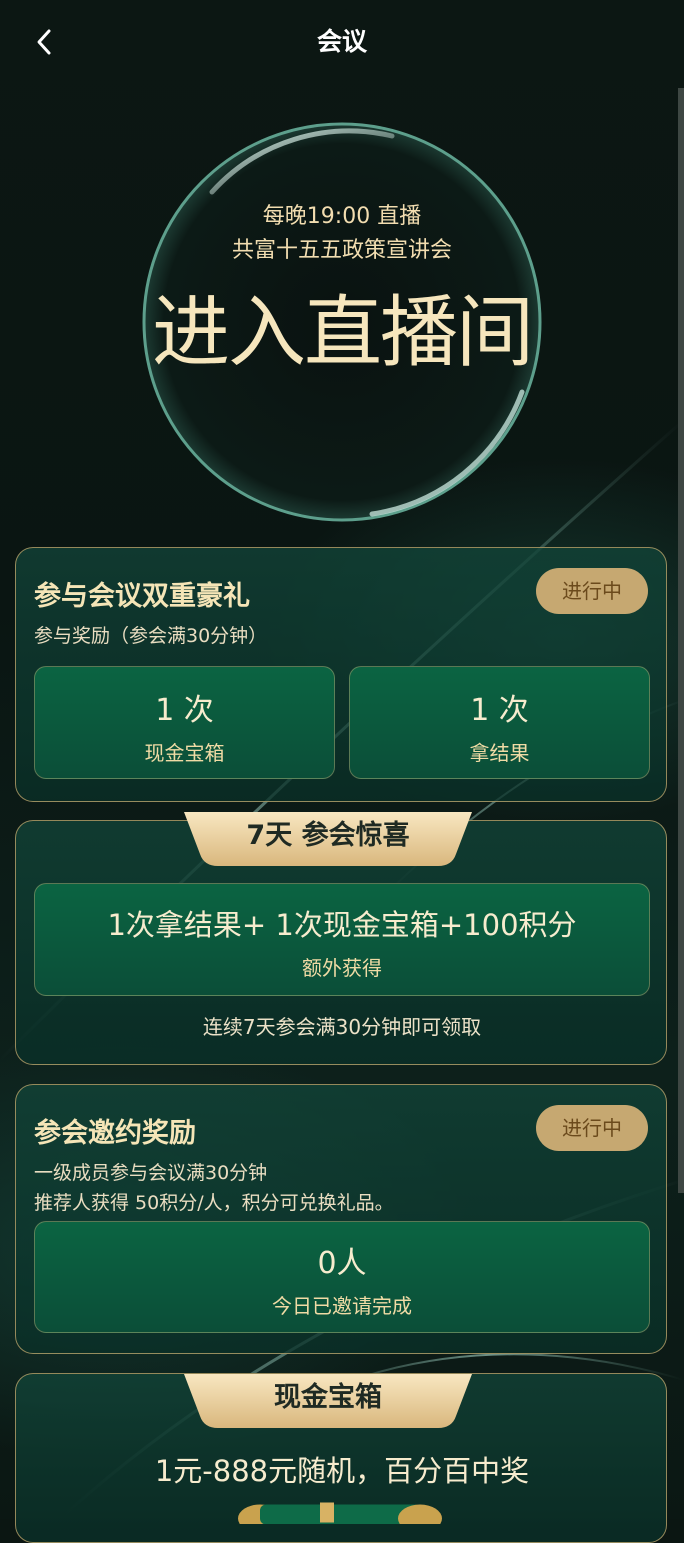 This screenshot has width=684, height=1543. What do you see at coordinates (342, 1027) in the screenshot?
I see `seven-day-note: 连续7天参会满30分钟即可领取` at bounding box center [342, 1027].